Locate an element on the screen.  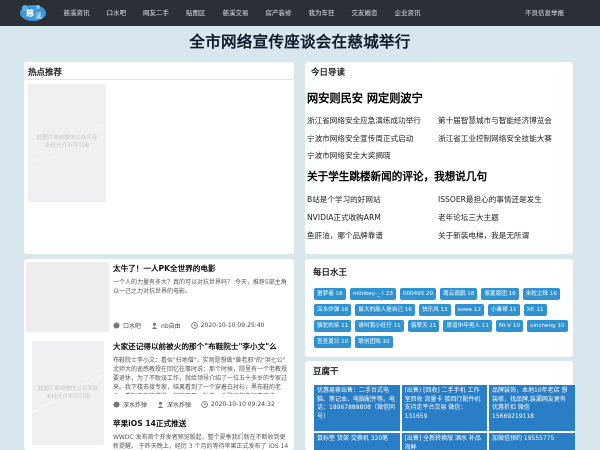
user-tag: 米粒之珠 16 is located at coordinates (541, 294).